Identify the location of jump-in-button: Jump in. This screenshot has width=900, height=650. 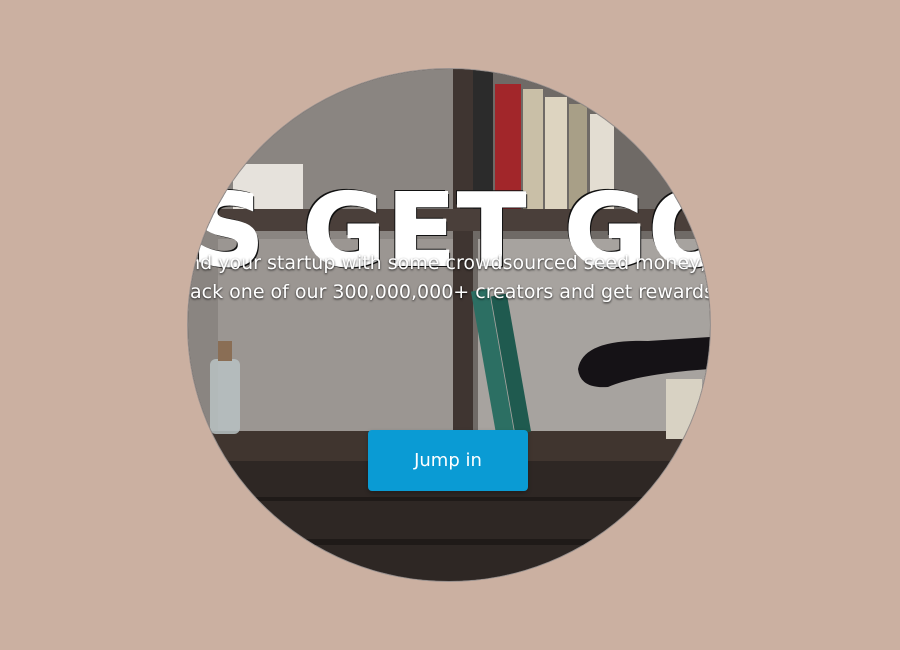
(448, 460).